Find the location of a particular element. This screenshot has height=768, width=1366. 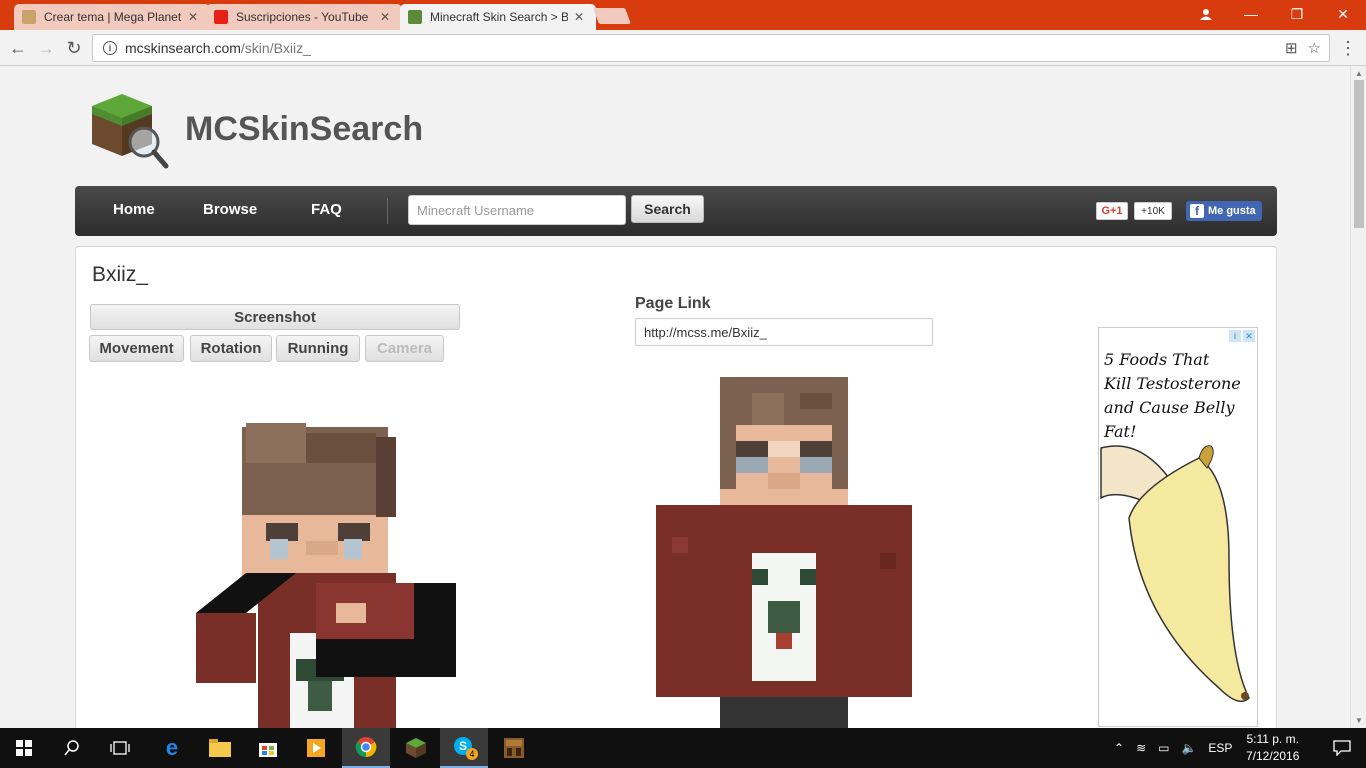

task-view-icon is located at coordinates (120, 748).